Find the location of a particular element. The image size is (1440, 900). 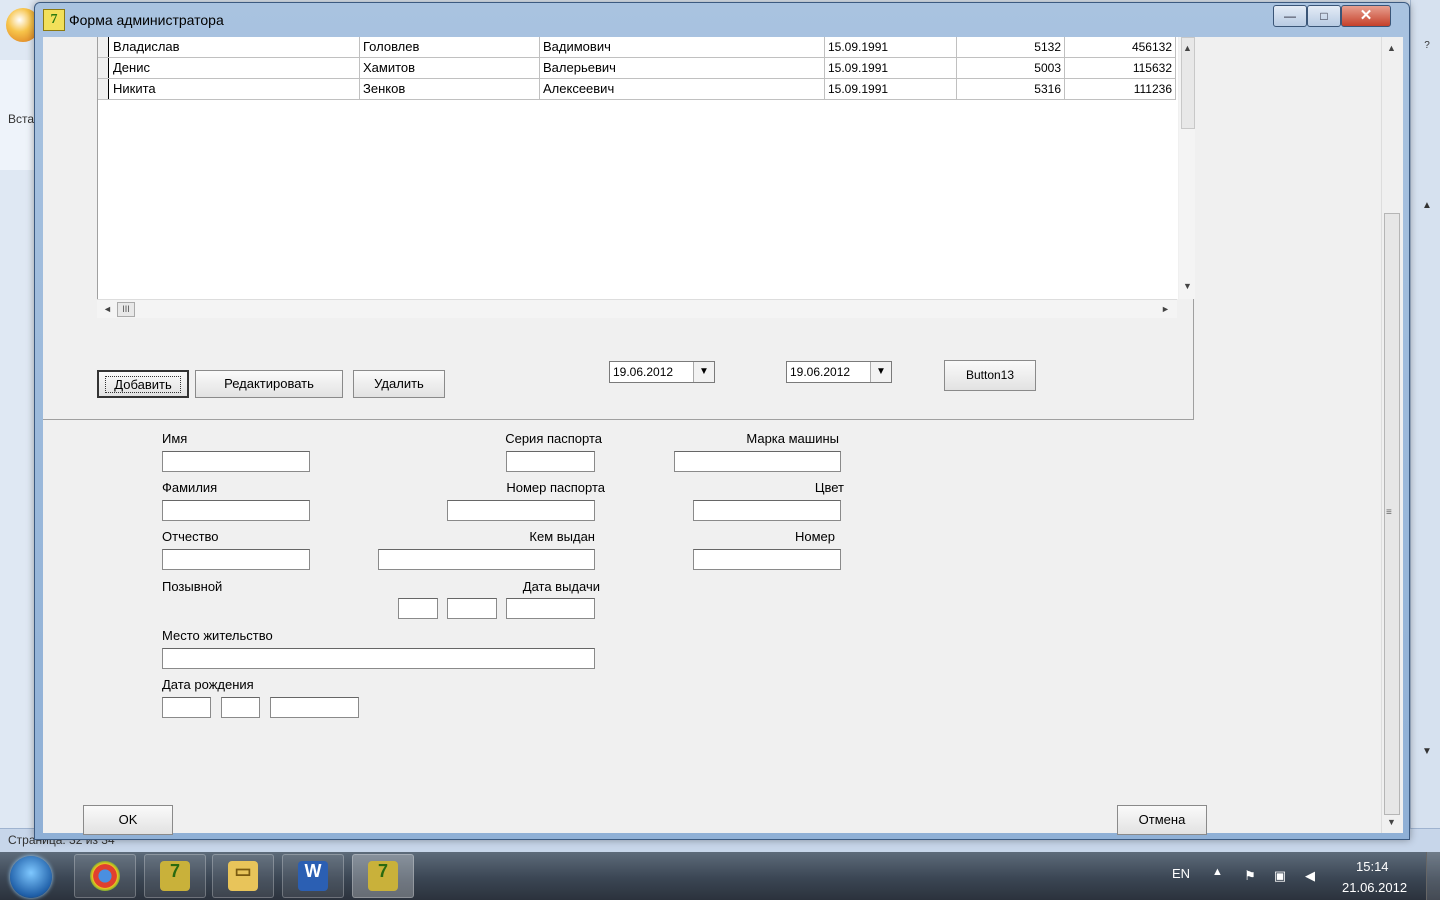

table-cell-patronymic: Алексеевич is located at coordinates (682, 89).